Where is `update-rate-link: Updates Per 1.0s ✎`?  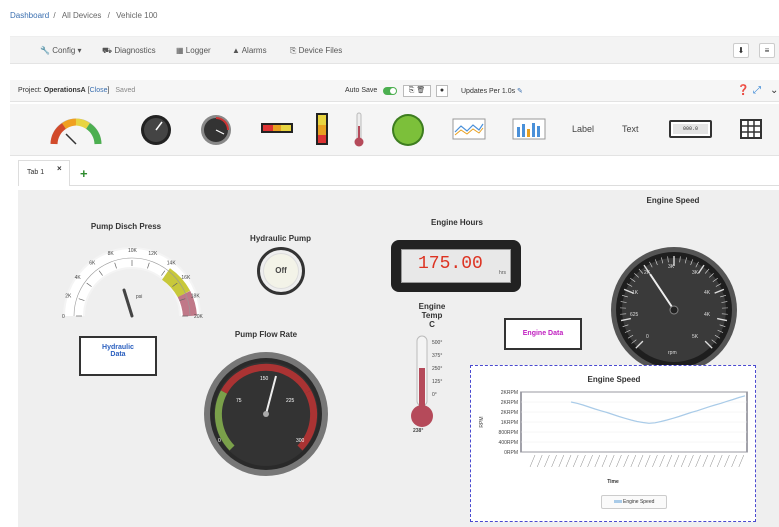
update-rate-link: Updates Per 1.0s ✎ is located at coordinates (492, 91).